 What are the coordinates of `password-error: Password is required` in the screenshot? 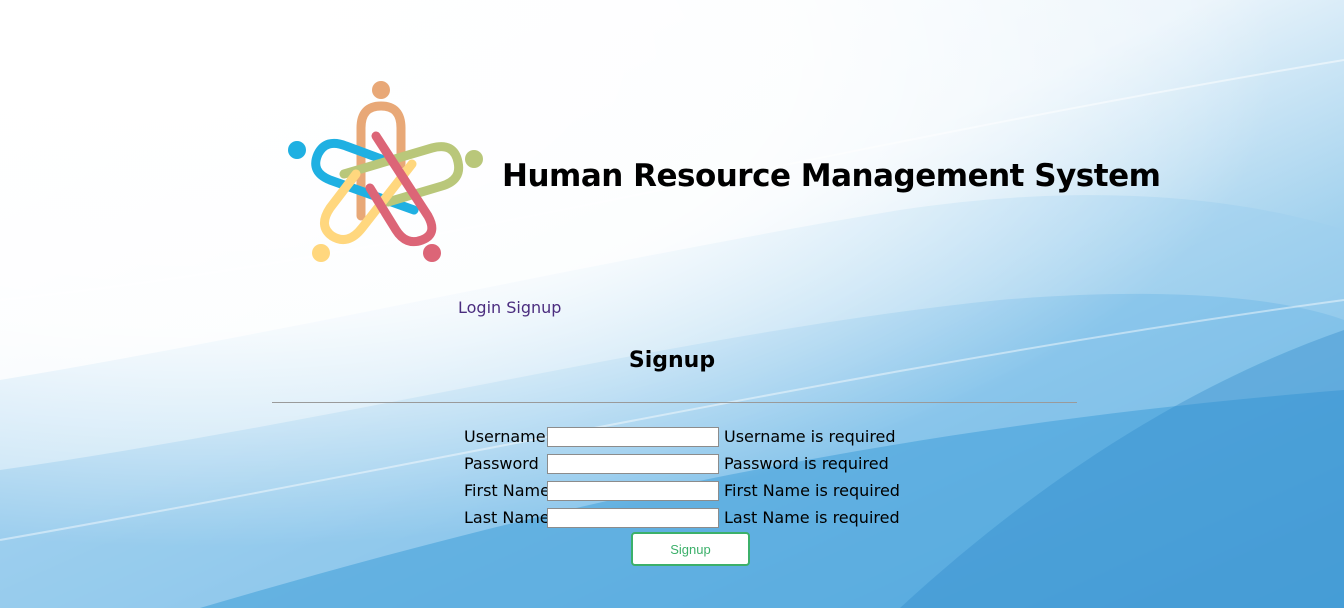 It's located at (806, 463).